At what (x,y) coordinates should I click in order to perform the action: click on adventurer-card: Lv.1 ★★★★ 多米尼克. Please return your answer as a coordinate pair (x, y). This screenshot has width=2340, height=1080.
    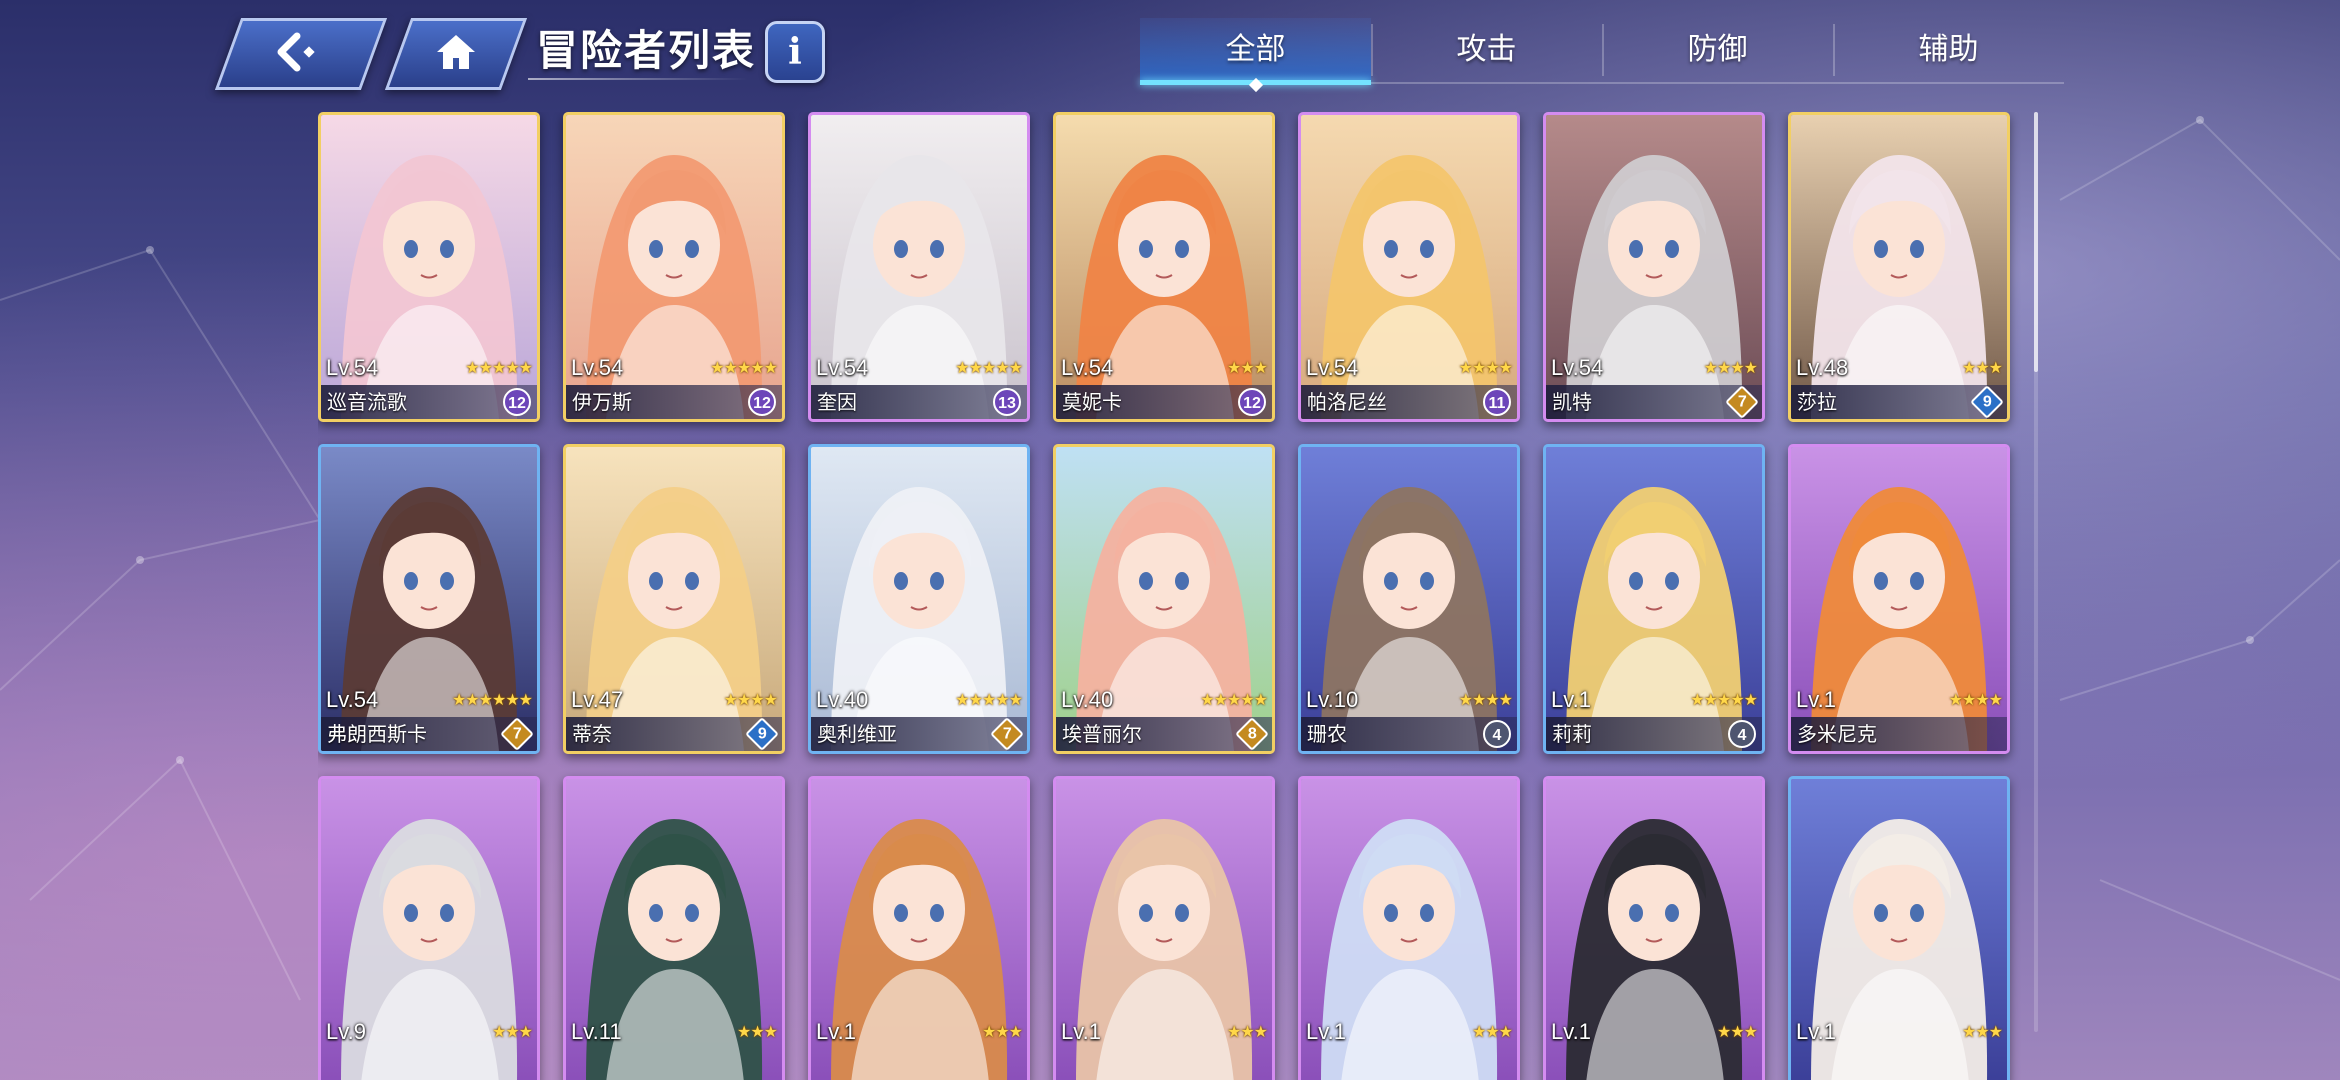
    Looking at the image, I should click on (1899, 599).